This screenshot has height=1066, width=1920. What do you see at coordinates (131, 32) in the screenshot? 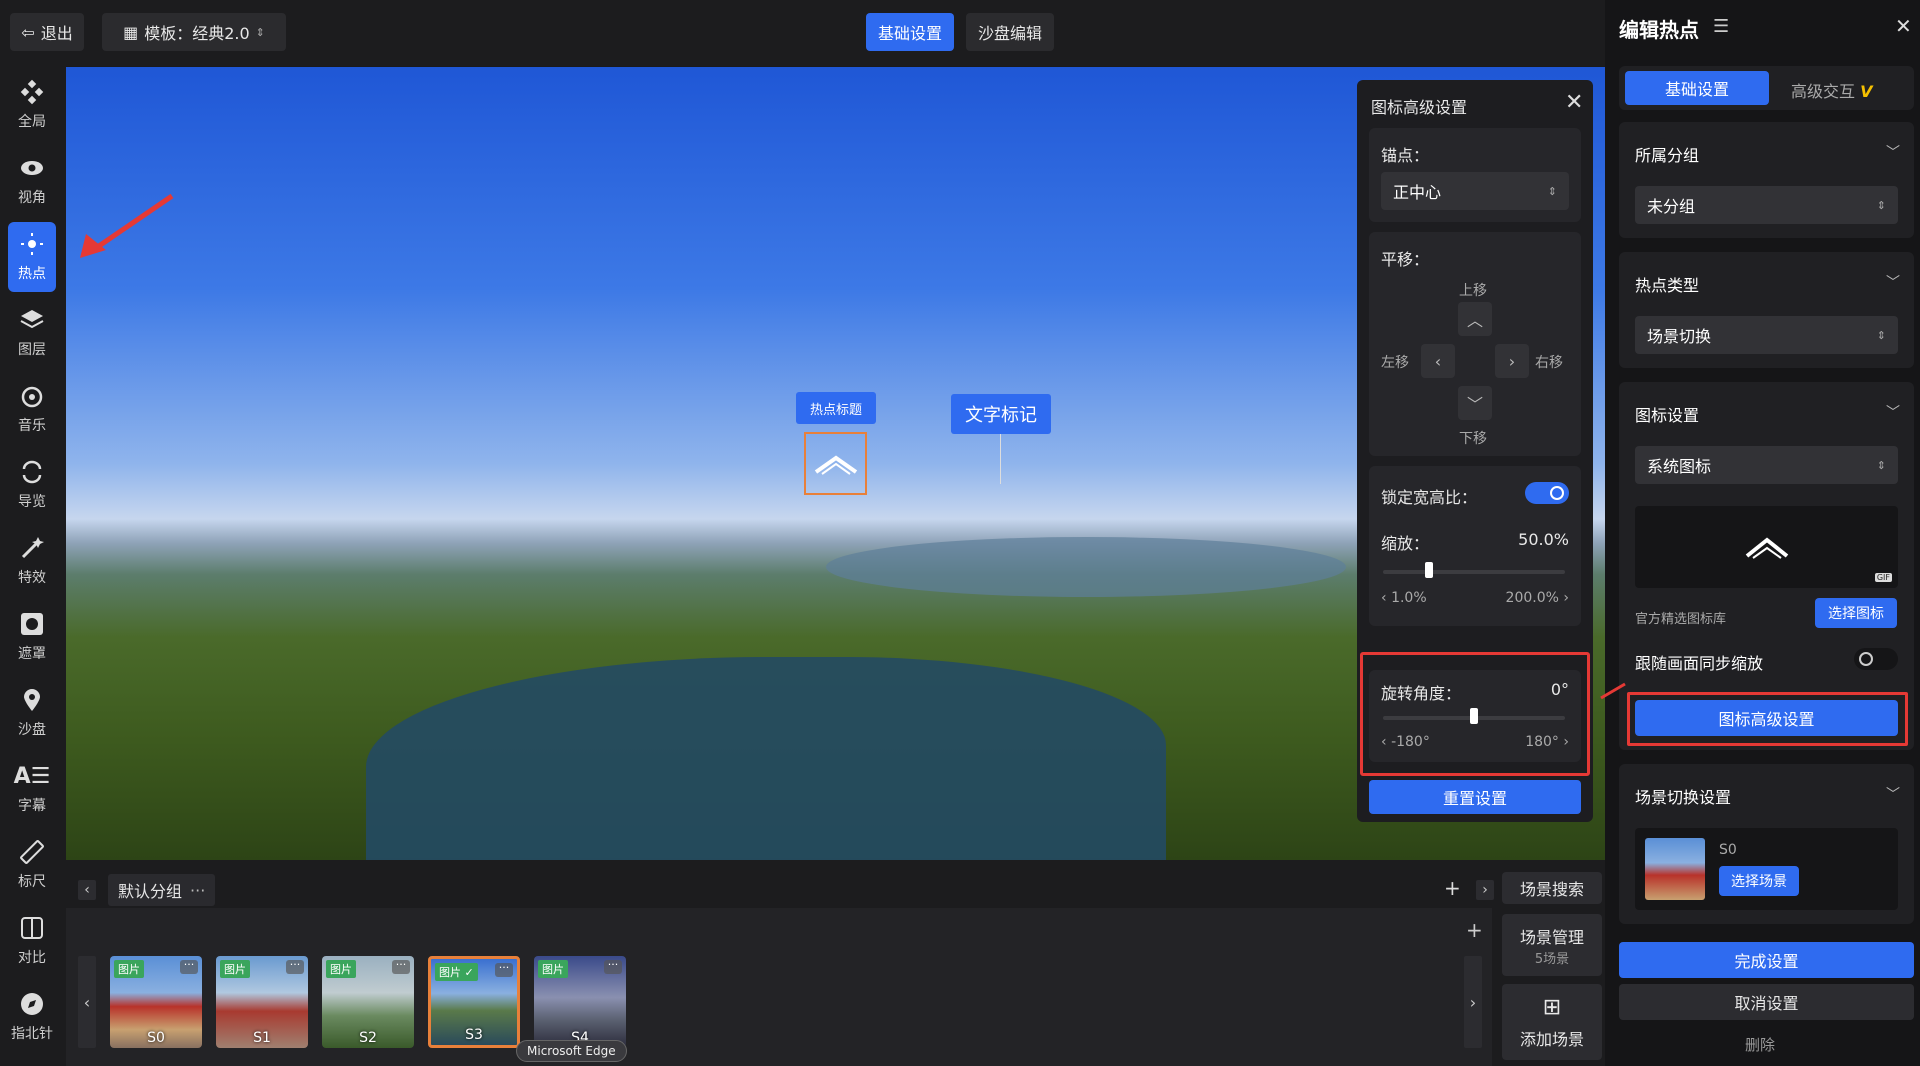
I see `template-icon: ▦` at bounding box center [131, 32].